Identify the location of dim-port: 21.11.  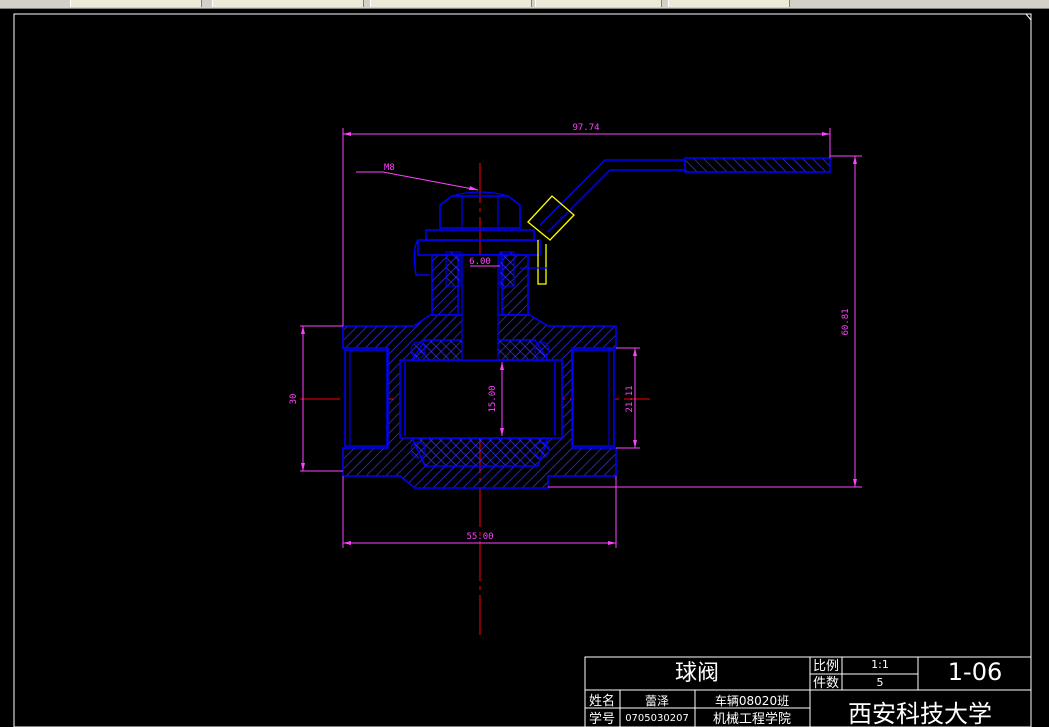
(630, 398).